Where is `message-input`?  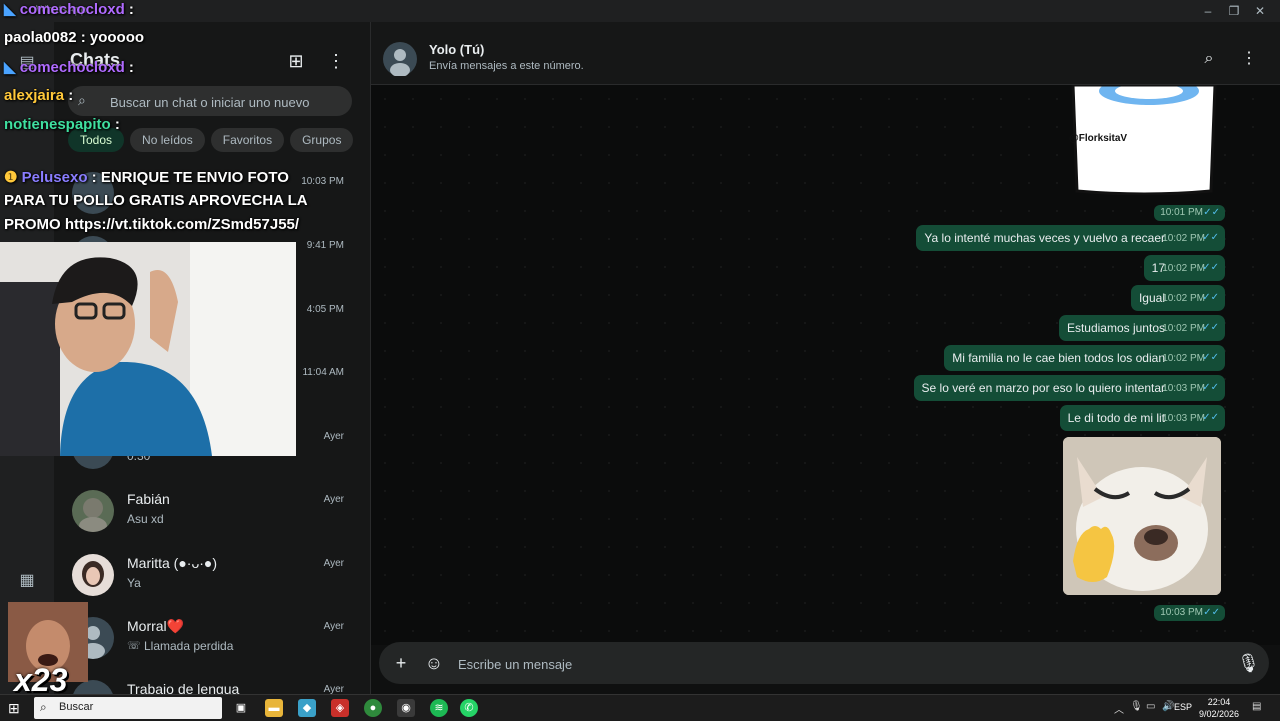 message-input is located at coordinates (838, 664).